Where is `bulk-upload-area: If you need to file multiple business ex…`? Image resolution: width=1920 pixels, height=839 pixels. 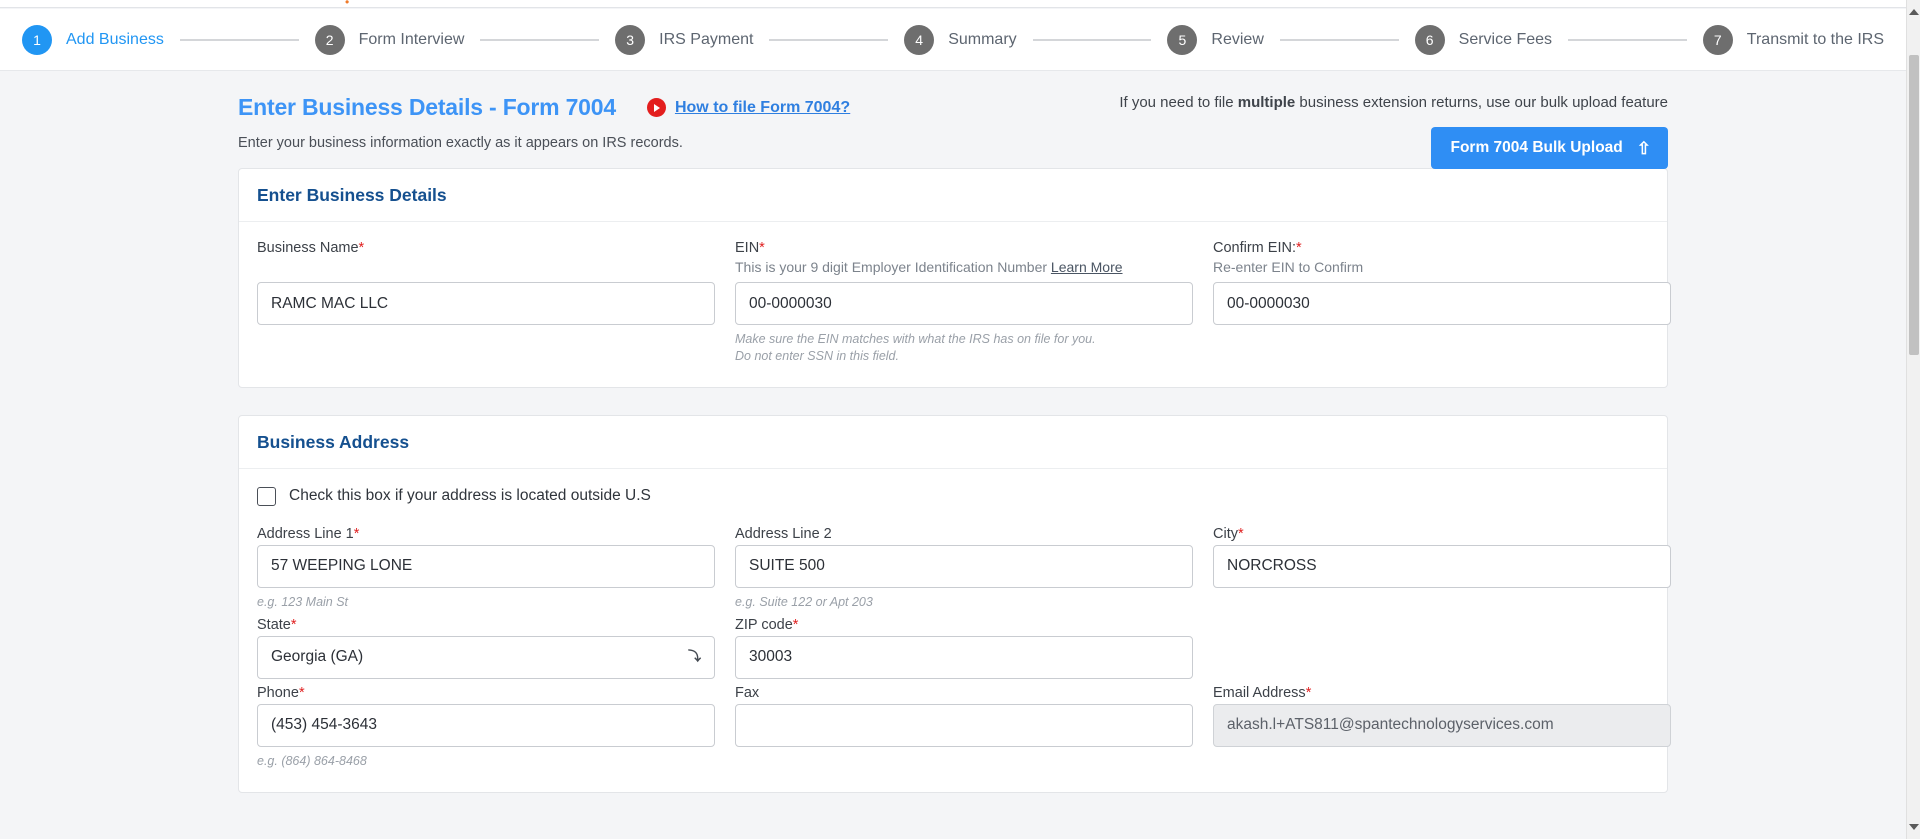 bulk-upload-area: If you need to file multiple business ex… is located at coordinates (1393, 131).